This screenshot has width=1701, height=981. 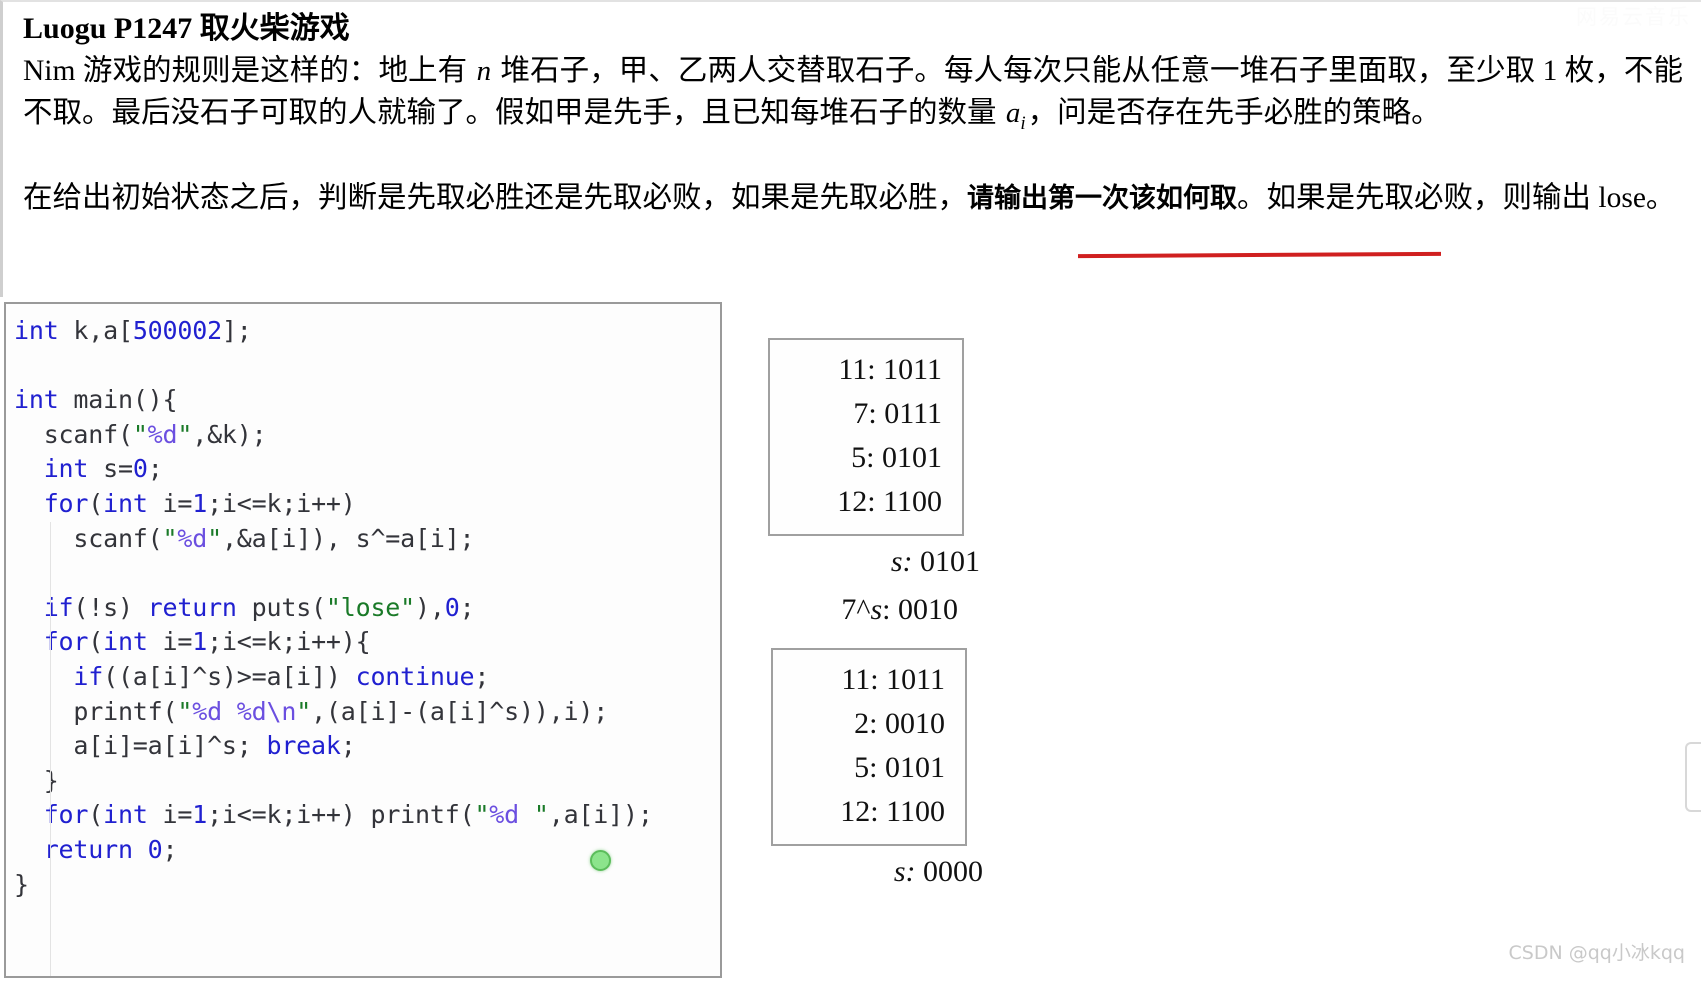 I want to click on xor-result-before: s: 0101, so click(x=874, y=562).